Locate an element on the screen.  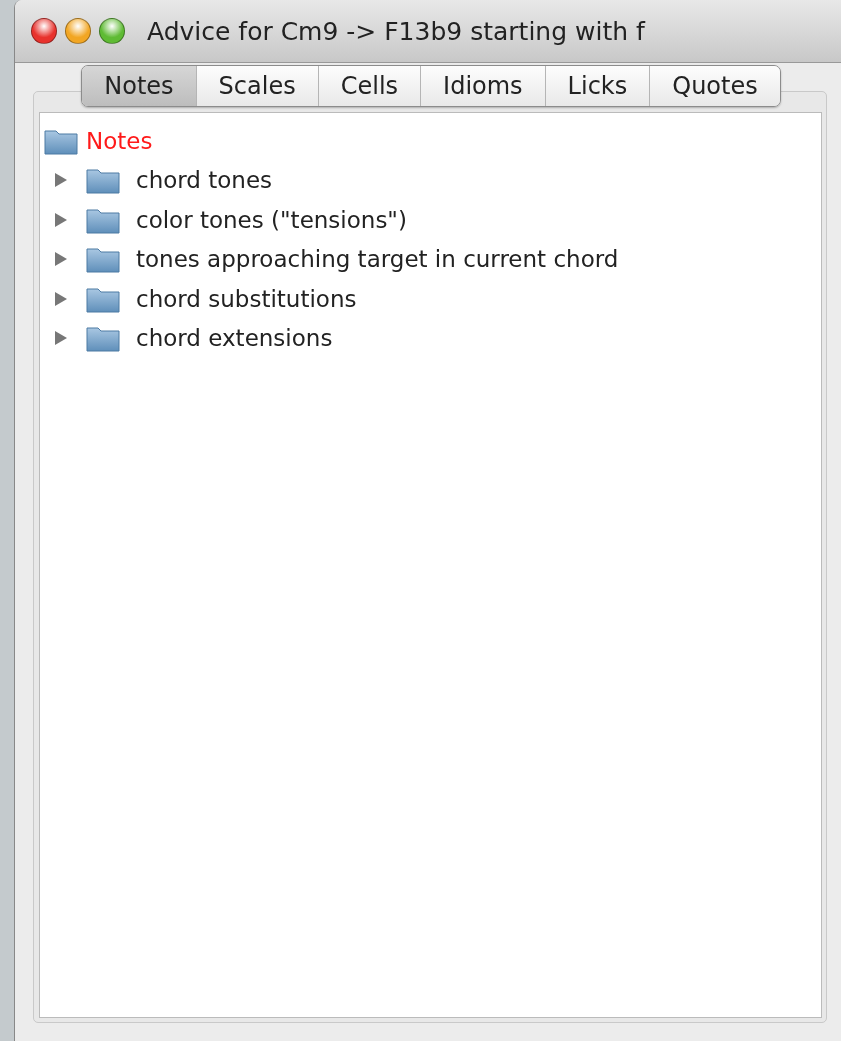
tab: Notes is located at coordinates (139, 86).